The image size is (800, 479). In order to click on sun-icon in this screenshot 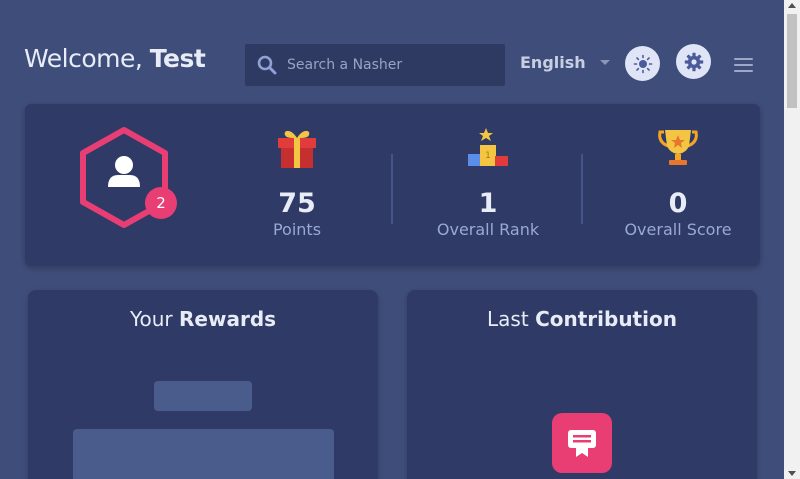, I will do `click(642, 63)`.